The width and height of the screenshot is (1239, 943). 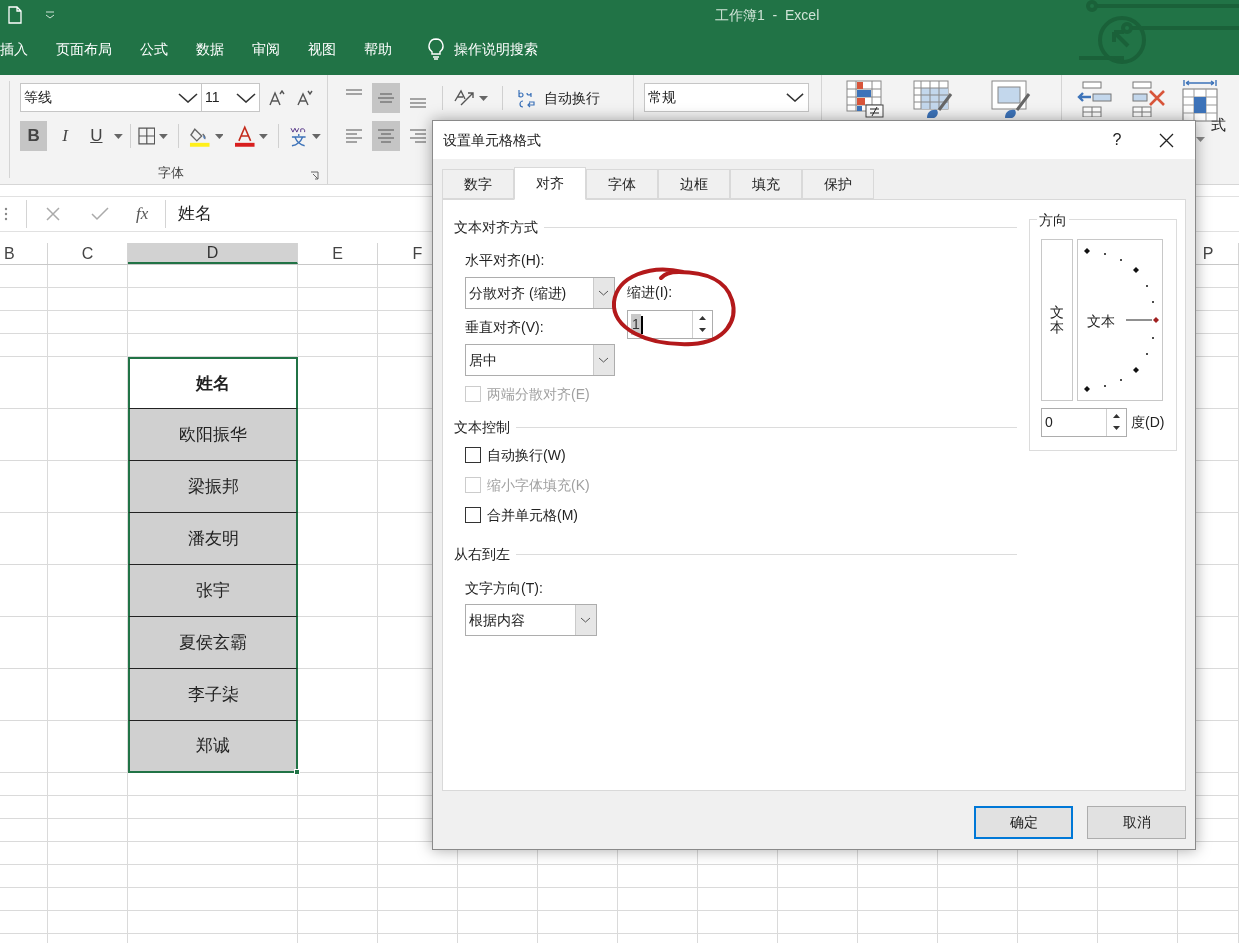 What do you see at coordinates (865, 99) in the screenshot?
I see `conditional-formatting-icon` at bounding box center [865, 99].